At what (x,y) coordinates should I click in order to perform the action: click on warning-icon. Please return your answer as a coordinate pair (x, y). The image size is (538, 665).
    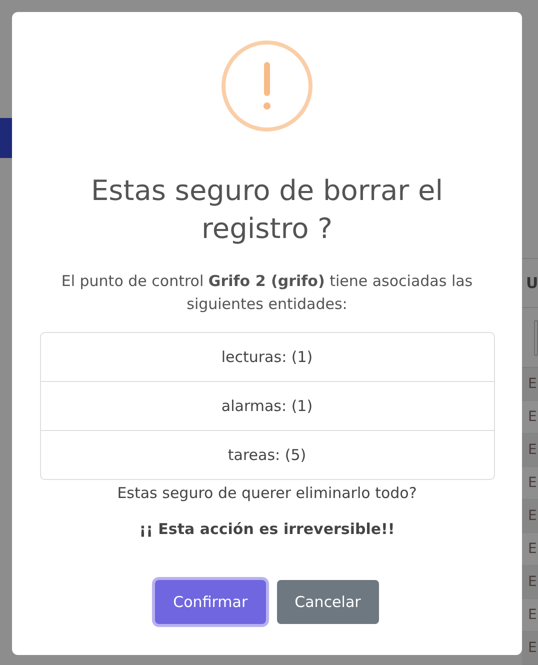
    Looking at the image, I should click on (267, 86).